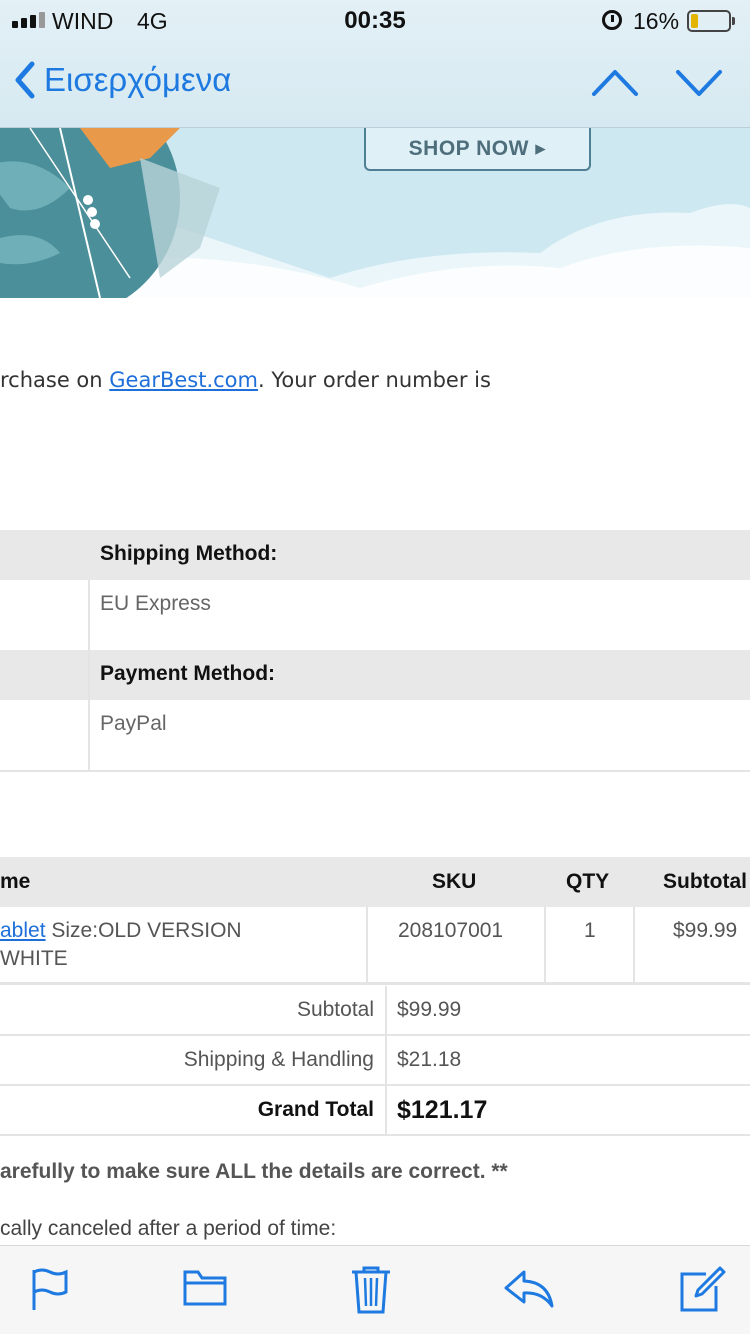 The height and width of the screenshot is (1334, 750). Describe the element at coordinates (375, 555) in the screenshot. I see `shipping-method-header: Shipping Method:` at that location.